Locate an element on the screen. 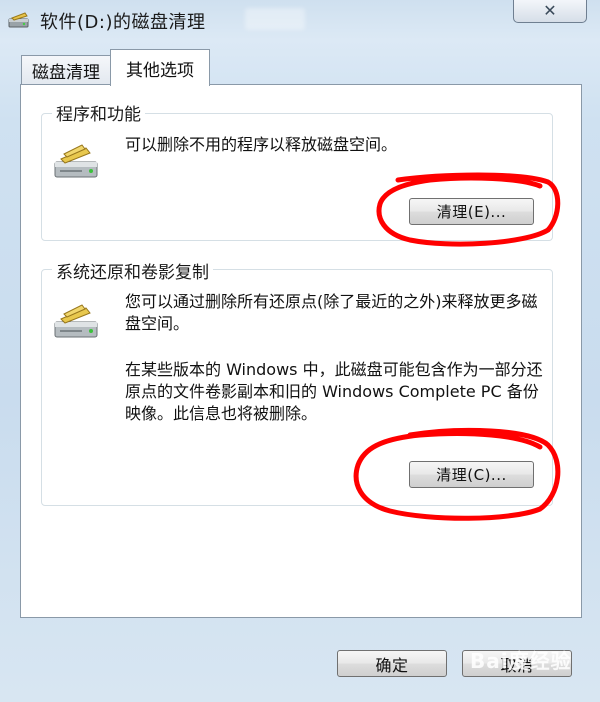 Image resolution: width=600 pixels, height=702 pixels. programs-group-title: 程序和功能 is located at coordinates (98, 112).